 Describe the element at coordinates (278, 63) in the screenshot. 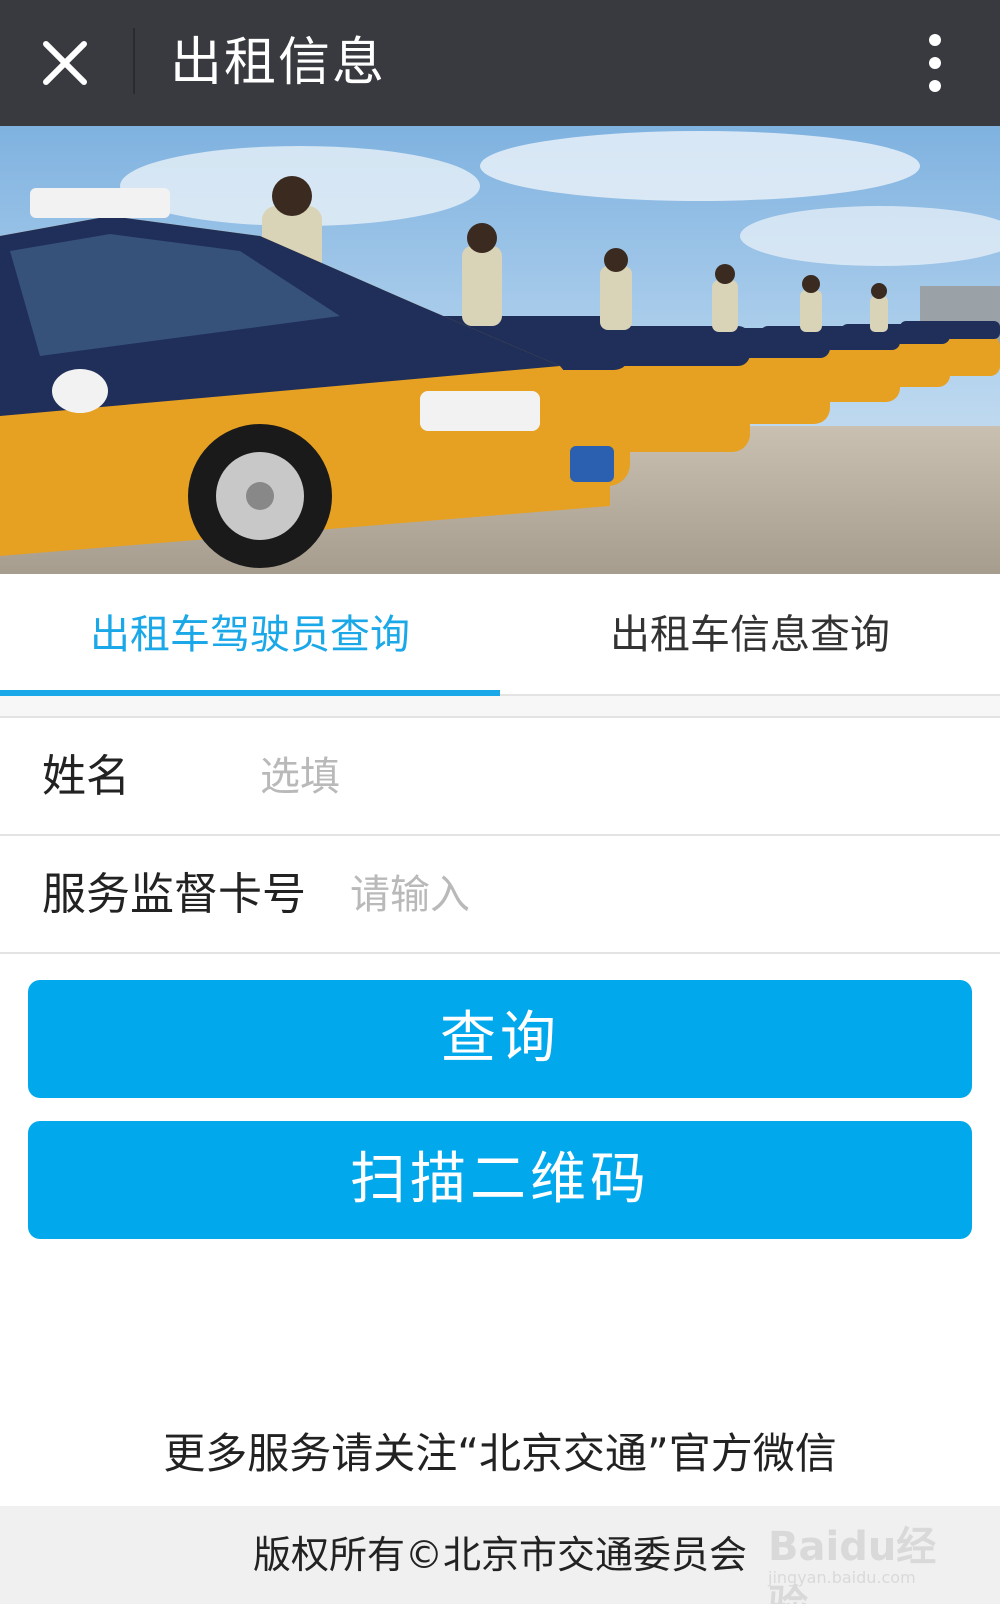

I see `page-title: 出租信息` at that location.